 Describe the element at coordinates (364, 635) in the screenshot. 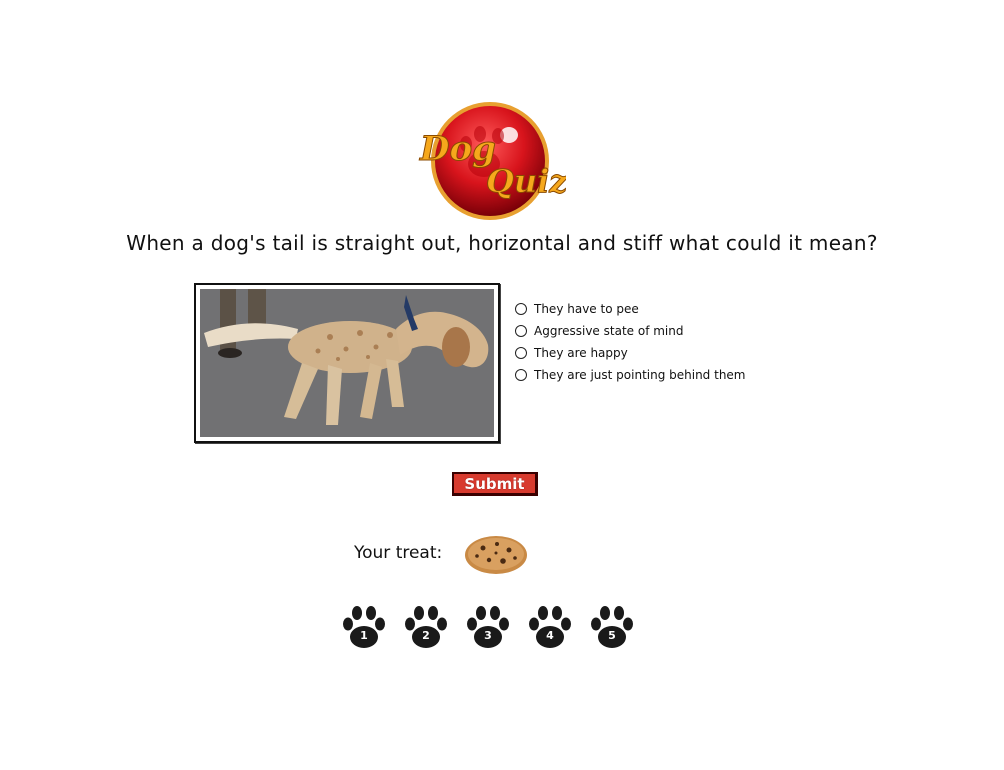

I see `paw-number: 1` at that location.